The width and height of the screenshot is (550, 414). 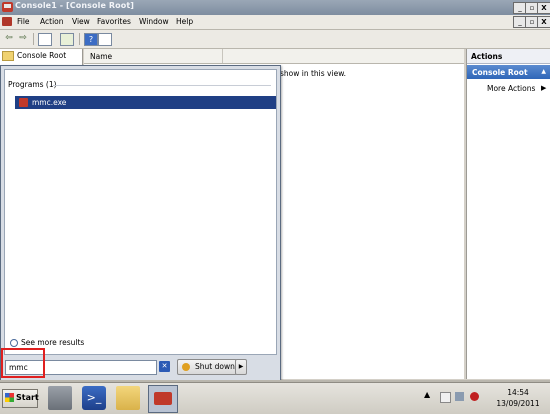 I want to click on mmc-icon, so click(x=163, y=399).